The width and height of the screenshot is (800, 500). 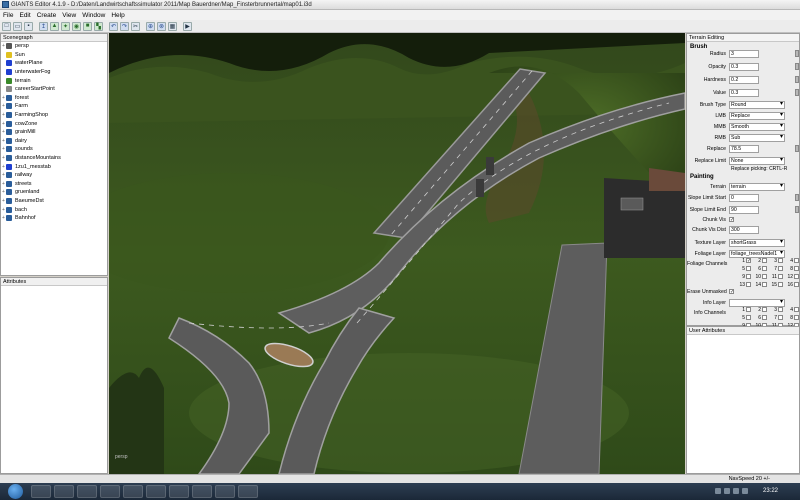 What do you see at coordinates (54, 209) in the screenshot?
I see `scenegraph-item: + bach` at bounding box center [54, 209].